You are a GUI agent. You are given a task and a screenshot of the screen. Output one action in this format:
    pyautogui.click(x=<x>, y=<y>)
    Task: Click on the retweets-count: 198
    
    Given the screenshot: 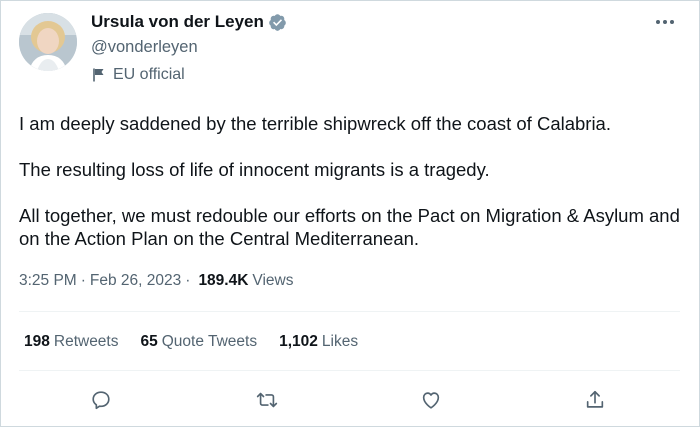 What is the action you would take?
    pyautogui.click(x=37, y=341)
    